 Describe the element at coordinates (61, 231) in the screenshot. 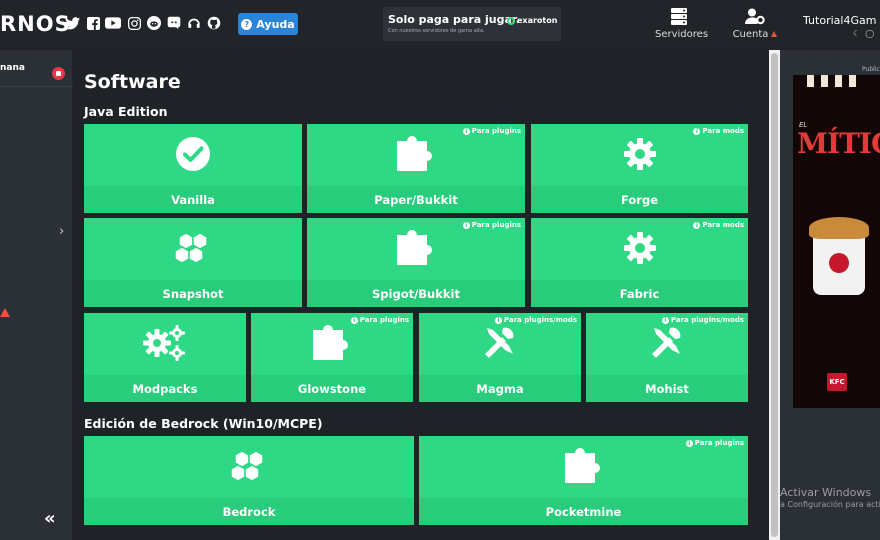

I see `chevron-right-icon: ›` at that location.